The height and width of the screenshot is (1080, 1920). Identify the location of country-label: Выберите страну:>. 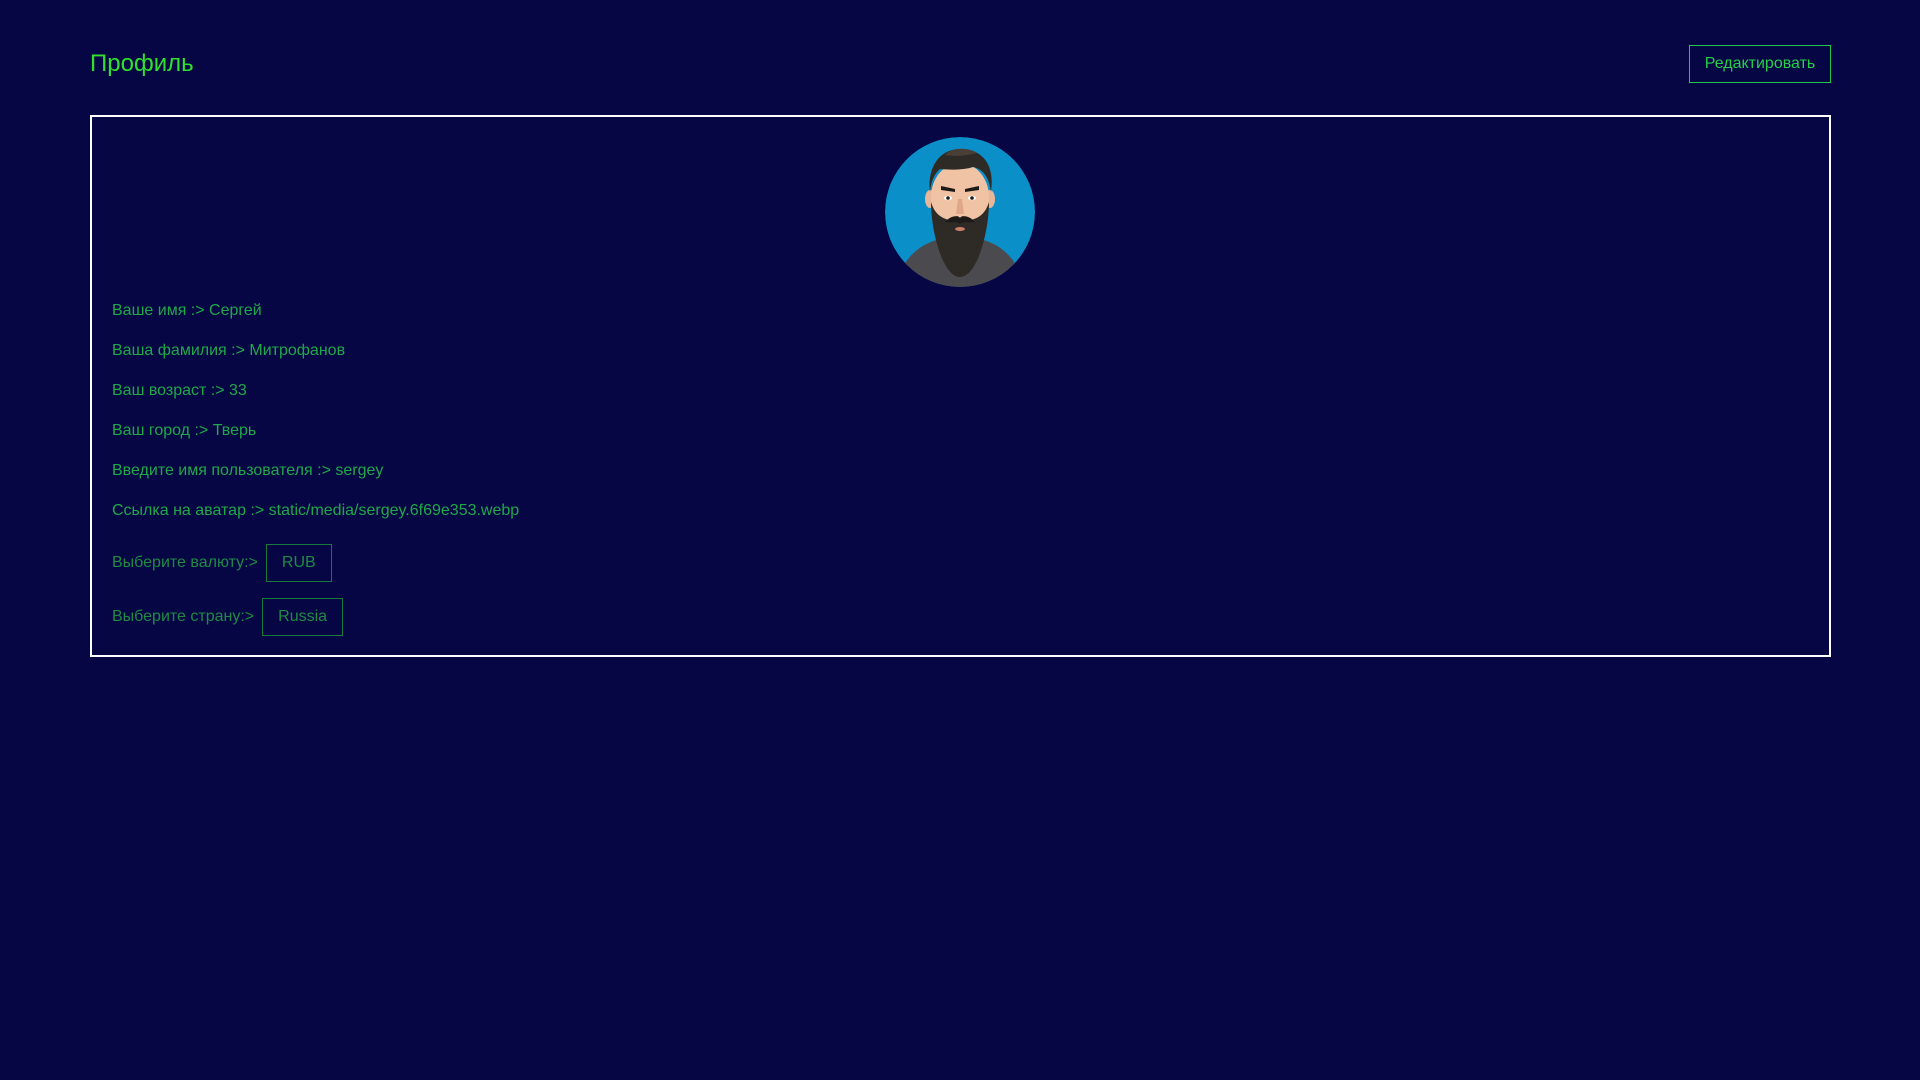
(183, 616).